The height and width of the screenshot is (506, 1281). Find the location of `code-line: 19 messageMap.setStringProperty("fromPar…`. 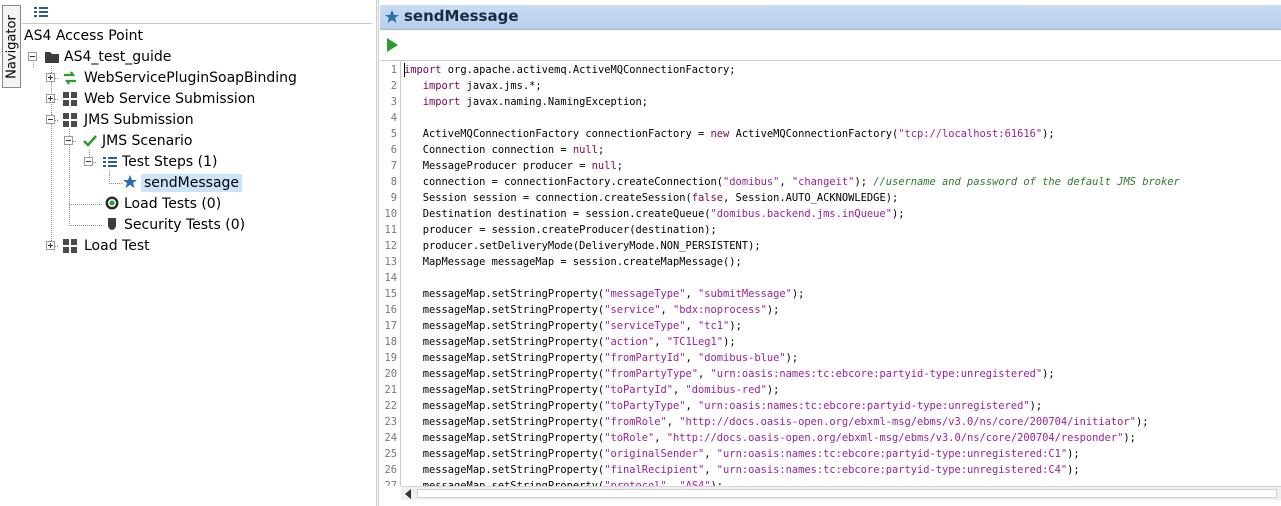

code-line: 19 messageMap.setStringProperty("fromPar… is located at coordinates (830, 358).